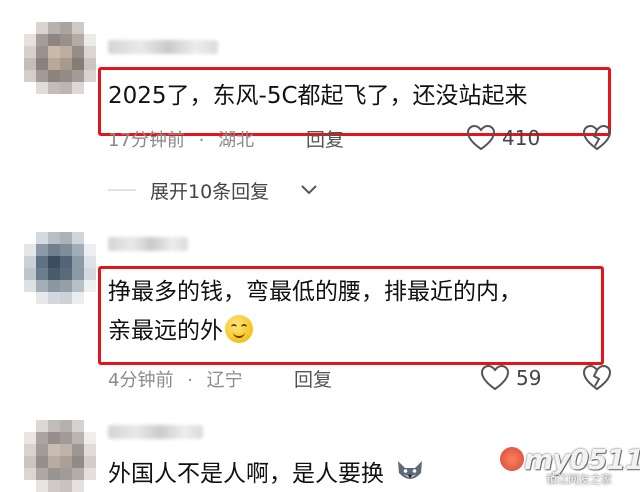 This screenshot has height=492, width=640. I want to click on comment-text: 外国人不是人啊，是人要换, so click(266, 474).